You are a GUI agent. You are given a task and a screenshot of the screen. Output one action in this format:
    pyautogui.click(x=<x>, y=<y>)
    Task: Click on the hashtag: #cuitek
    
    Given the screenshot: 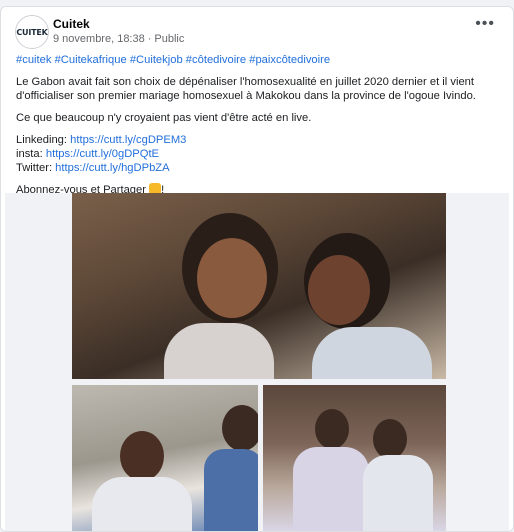 What is the action you would take?
    pyautogui.click(x=33, y=60)
    